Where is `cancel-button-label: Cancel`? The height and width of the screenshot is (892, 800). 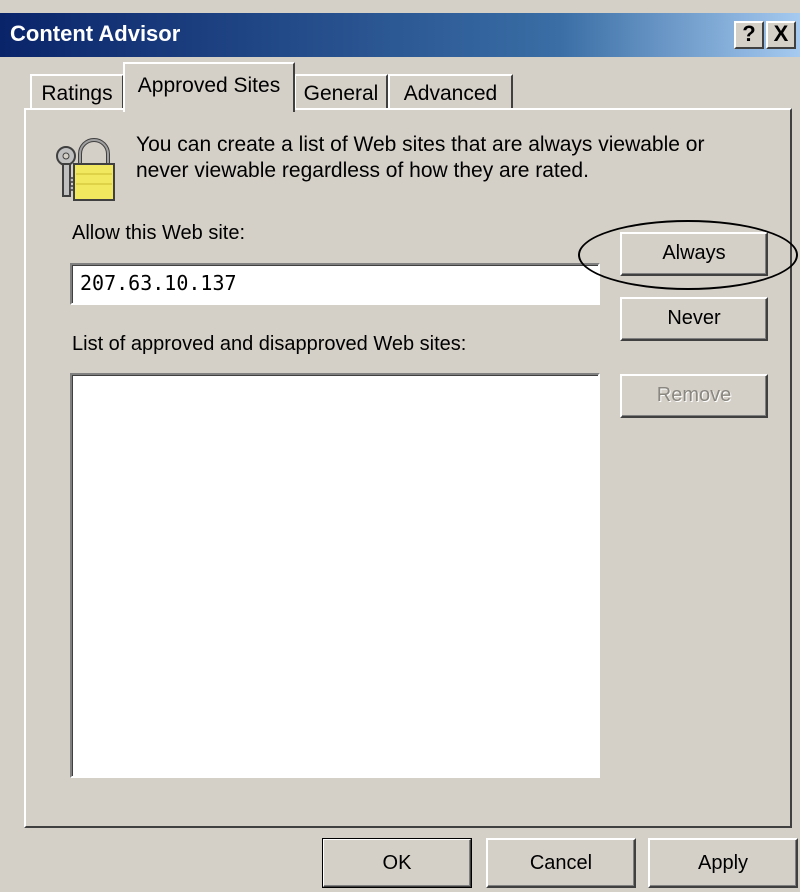
cancel-button-label: Cancel is located at coordinates (561, 863).